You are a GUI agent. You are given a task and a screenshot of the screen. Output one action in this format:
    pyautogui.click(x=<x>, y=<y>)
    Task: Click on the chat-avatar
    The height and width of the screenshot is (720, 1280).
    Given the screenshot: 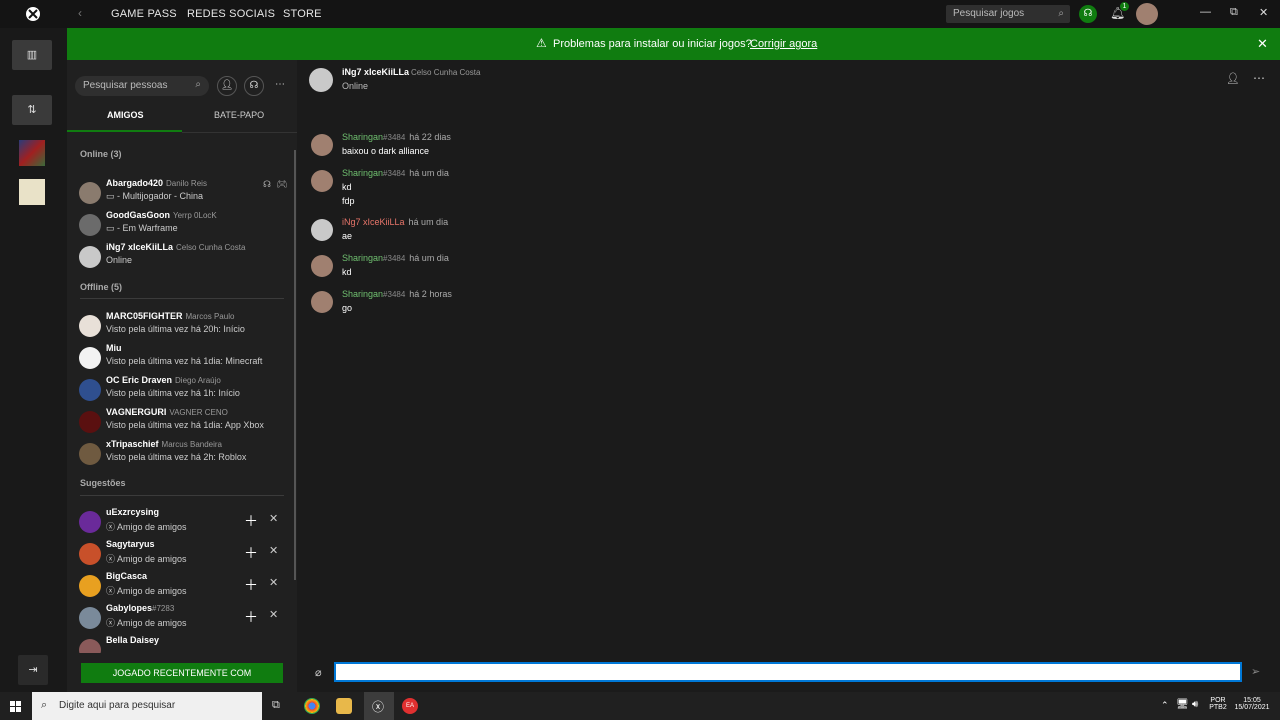 What is the action you would take?
    pyautogui.click(x=321, y=80)
    